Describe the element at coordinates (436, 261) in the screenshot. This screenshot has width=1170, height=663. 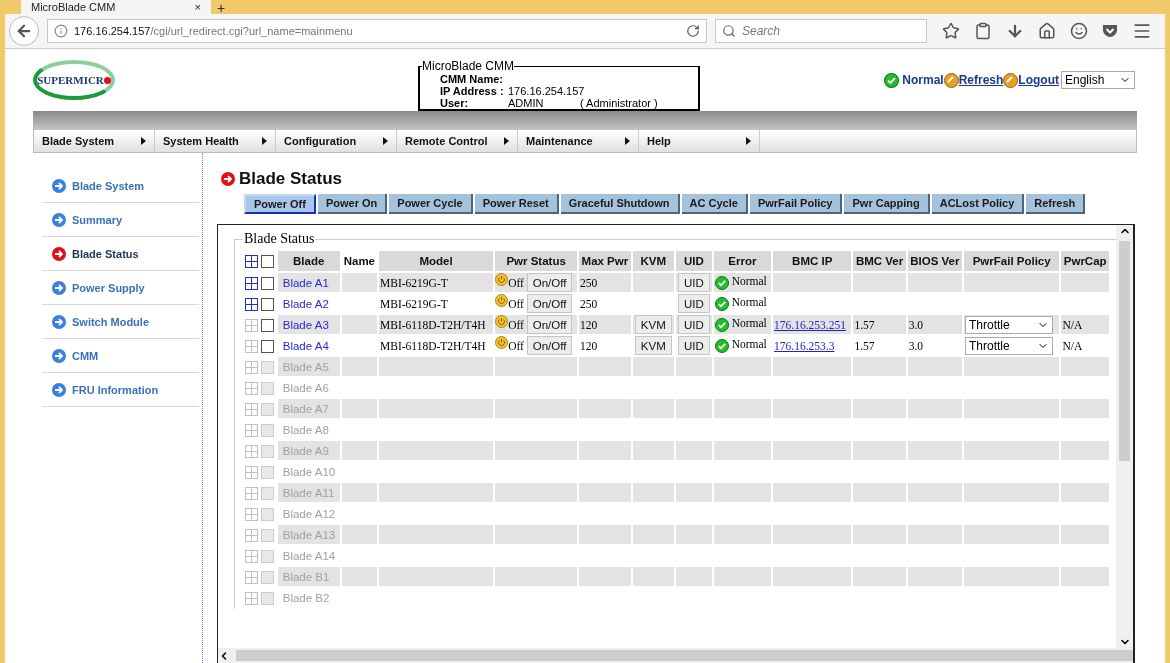
I see `column-header: Model` at that location.